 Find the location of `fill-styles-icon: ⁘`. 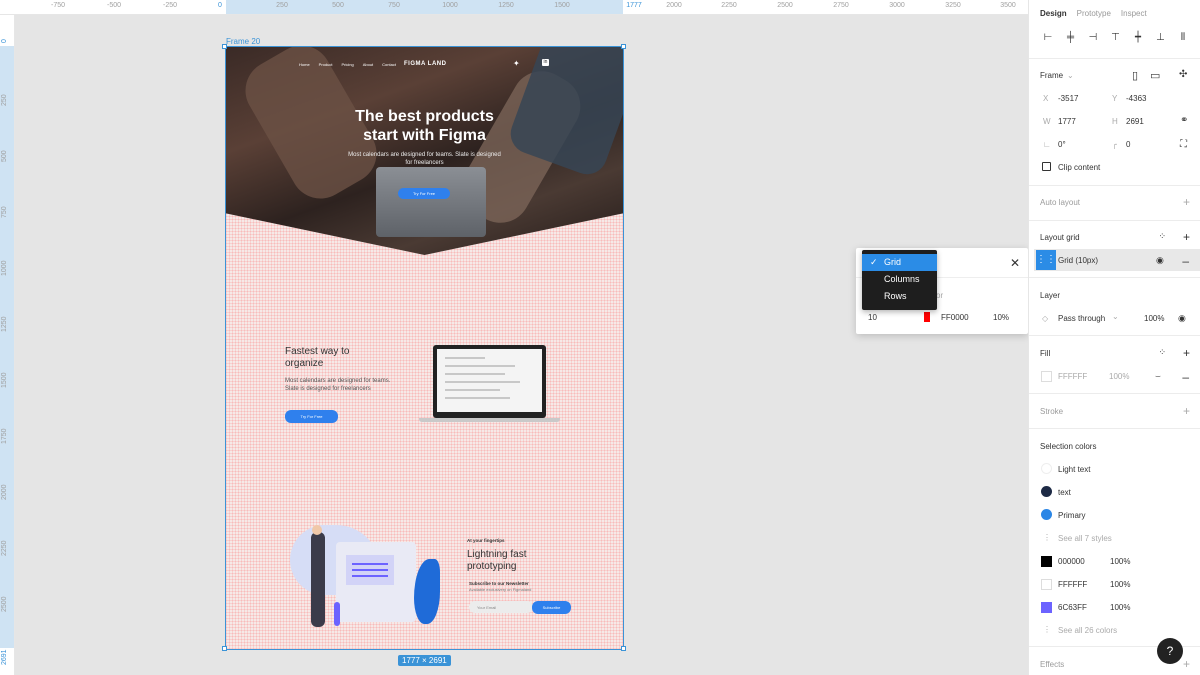

fill-styles-icon: ⁘ is located at coordinates (1162, 352).